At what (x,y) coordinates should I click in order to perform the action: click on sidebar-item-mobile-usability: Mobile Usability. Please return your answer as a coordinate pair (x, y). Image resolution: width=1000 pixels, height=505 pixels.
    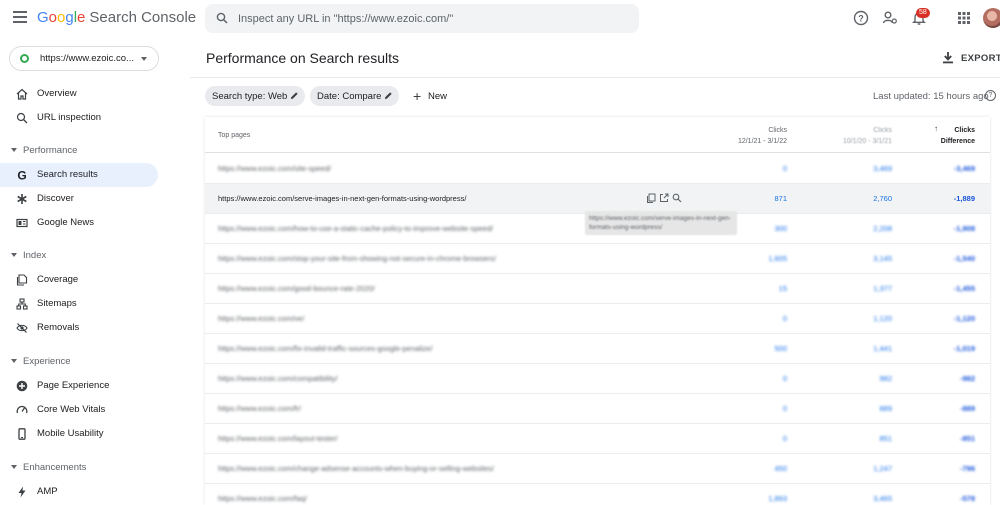
    Looking at the image, I should click on (79, 434).